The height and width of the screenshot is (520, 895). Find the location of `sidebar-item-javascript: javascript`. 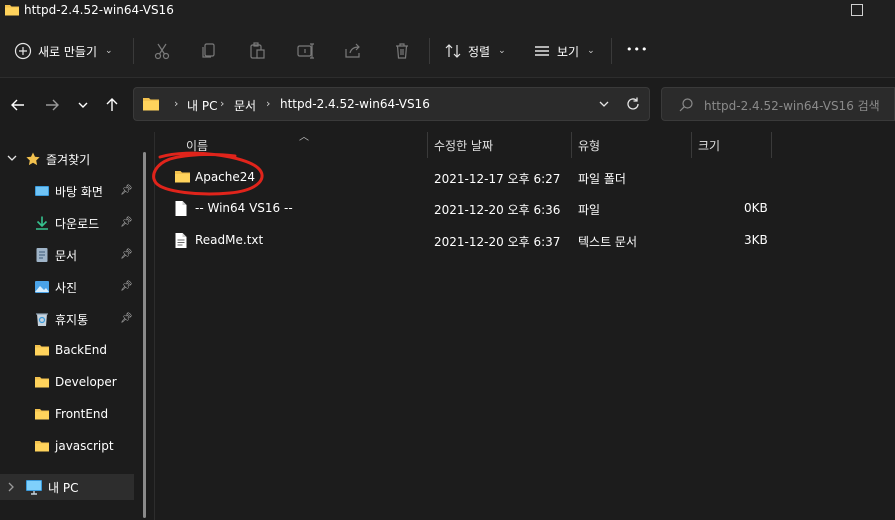

sidebar-item-javascript: javascript is located at coordinates (67, 447).